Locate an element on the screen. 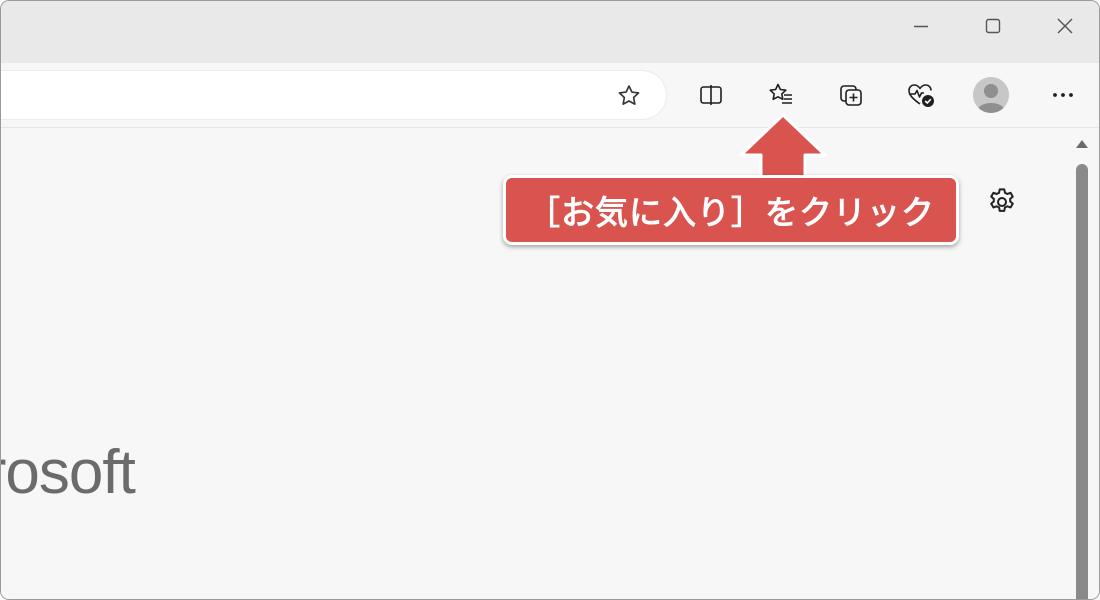  maximize-icon is located at coordinates (993, 26).